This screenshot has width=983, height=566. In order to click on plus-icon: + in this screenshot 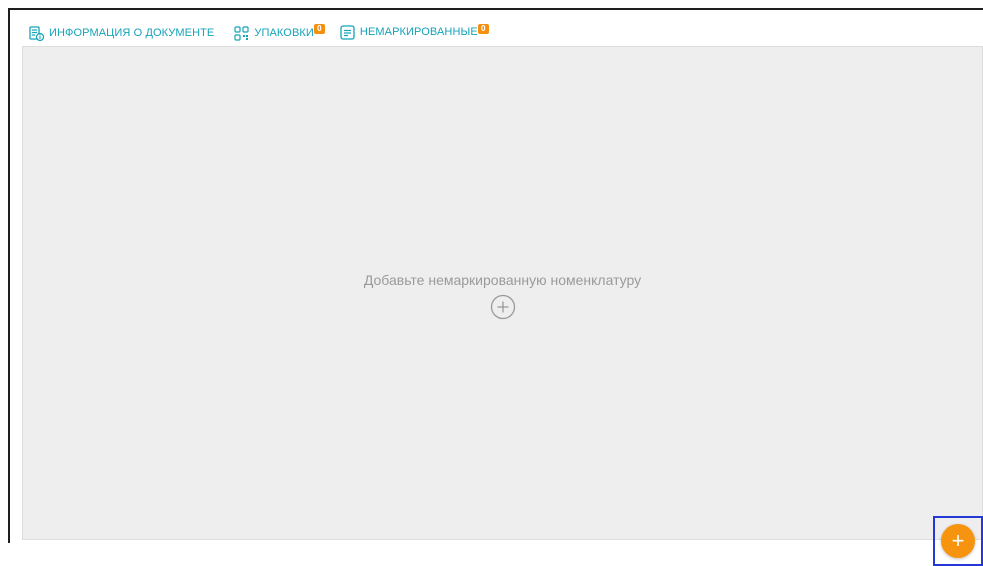, I will do `click(958, 540)`.